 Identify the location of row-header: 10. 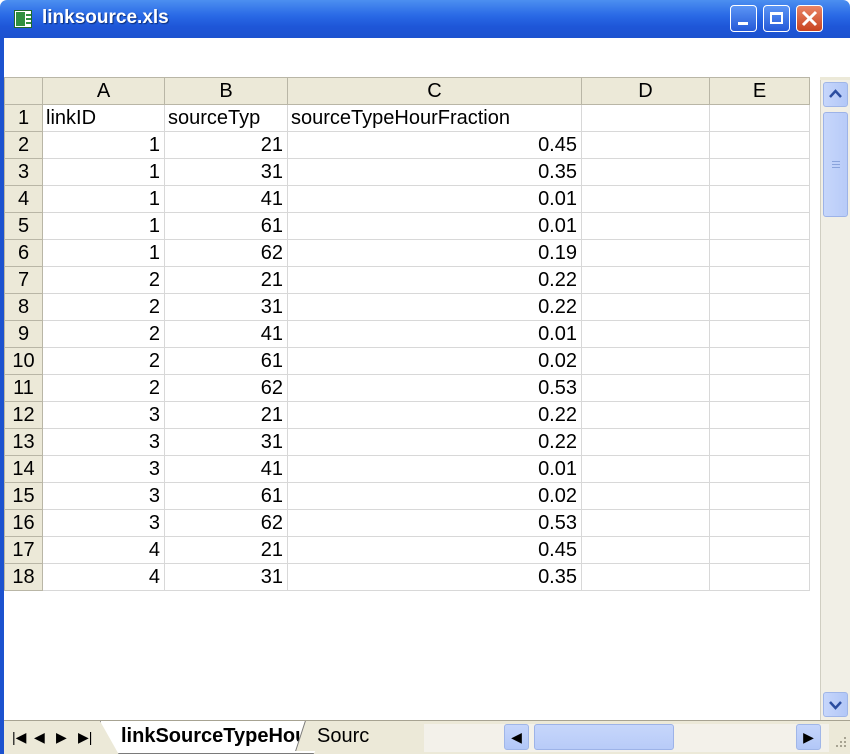
(23, 361).